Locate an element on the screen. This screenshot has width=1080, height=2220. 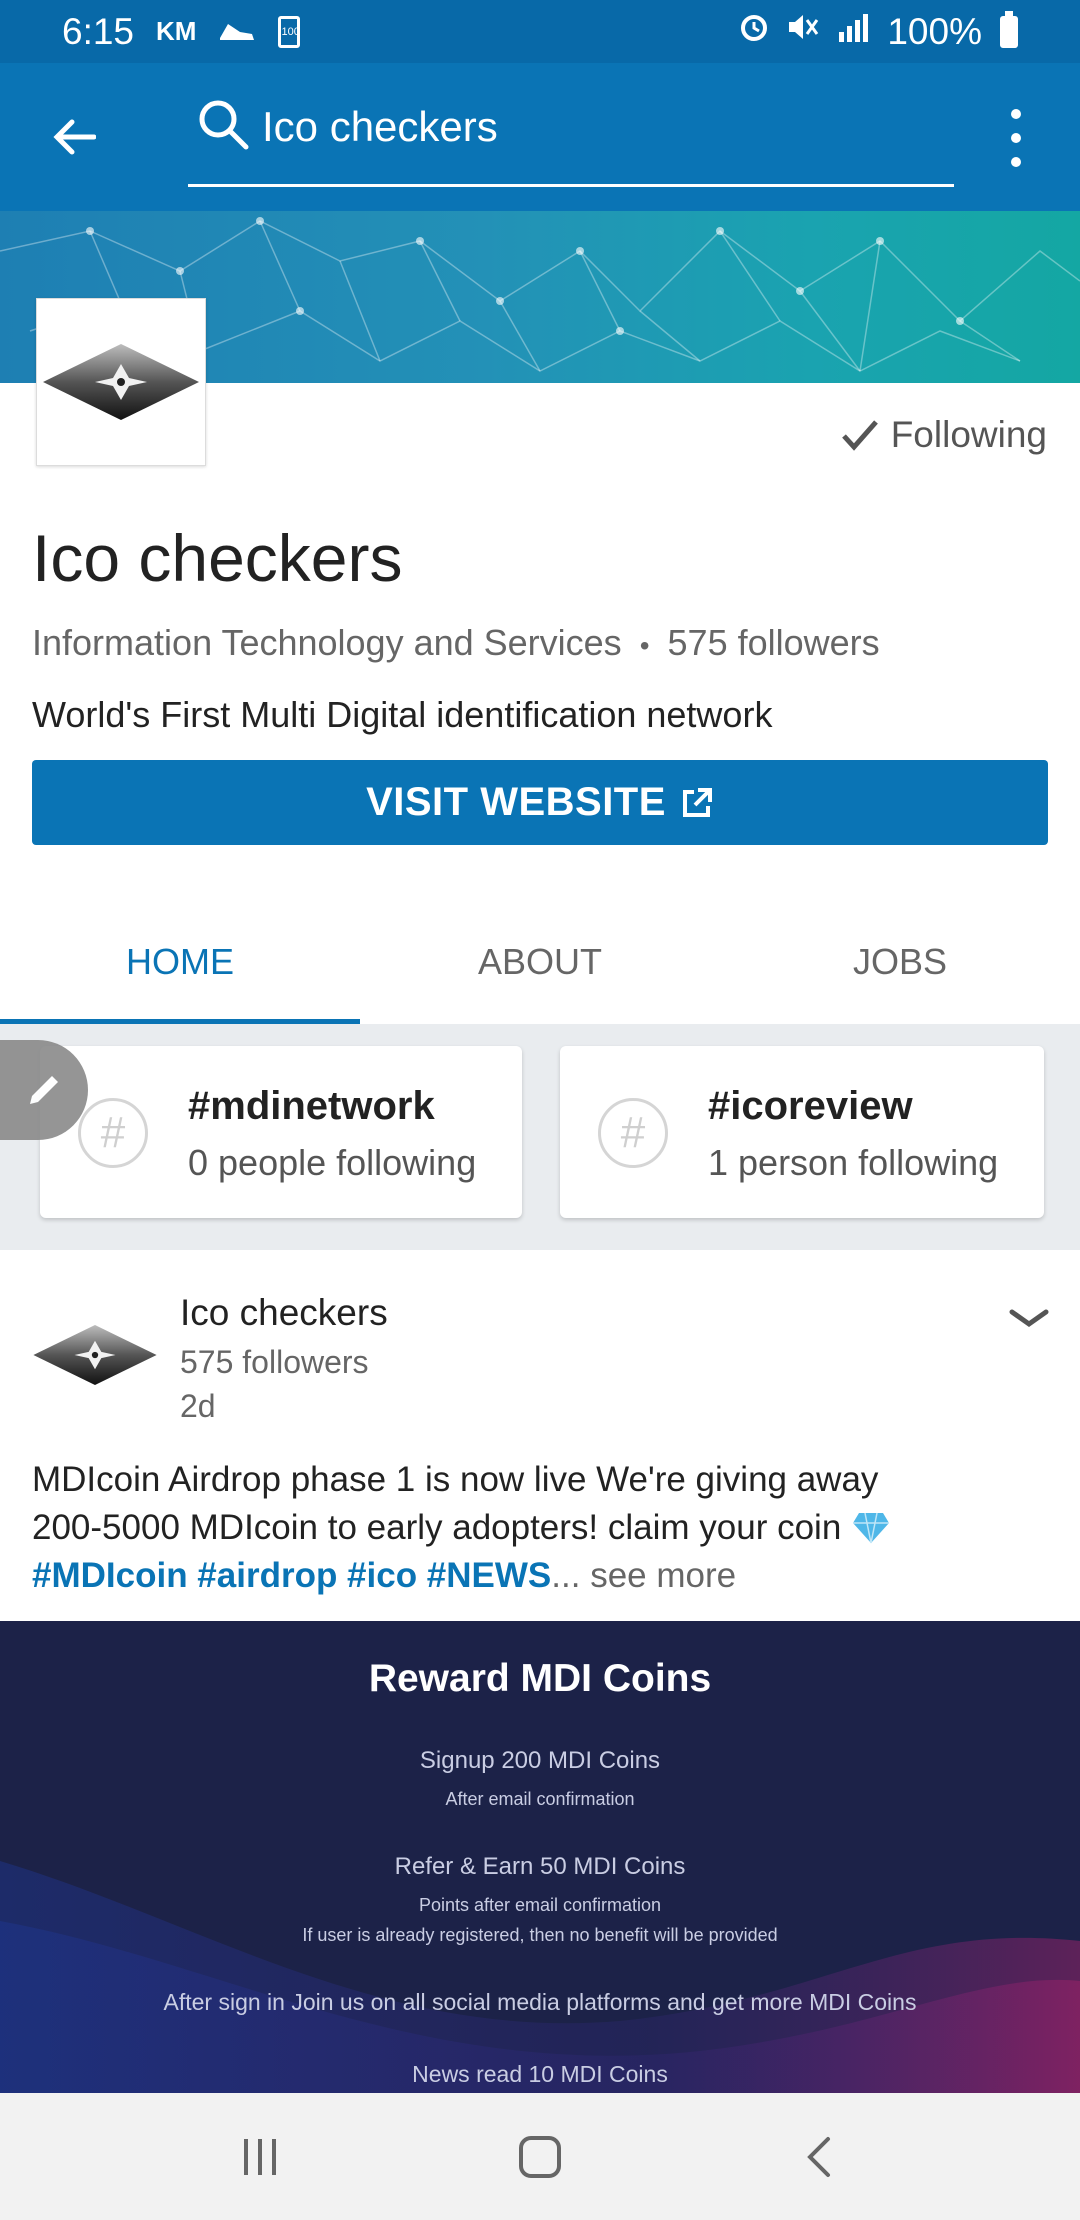
search-field: Ico checkers is located at coordinates (571, 140).